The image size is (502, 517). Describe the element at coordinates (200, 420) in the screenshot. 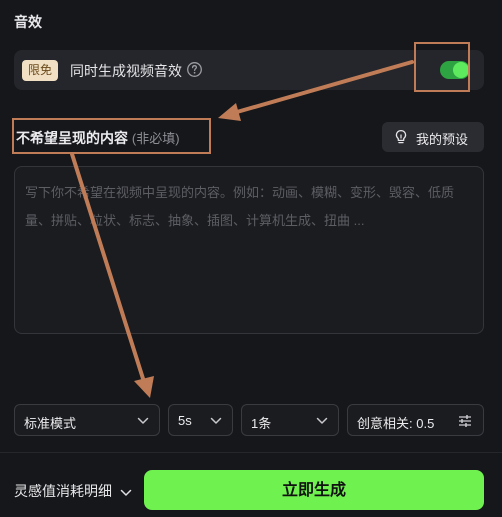

I see `duration-select: 5s` at that location.